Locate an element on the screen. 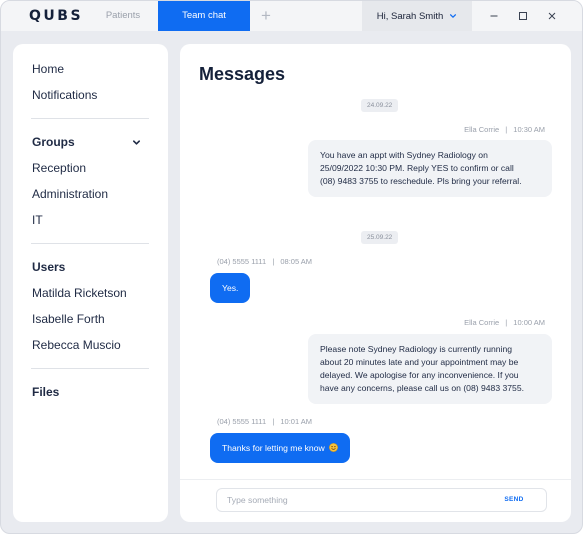 The width and height of the screenshot is (583, 534). sidebar-item-reception: Reception is located at coordinates (59, 168).